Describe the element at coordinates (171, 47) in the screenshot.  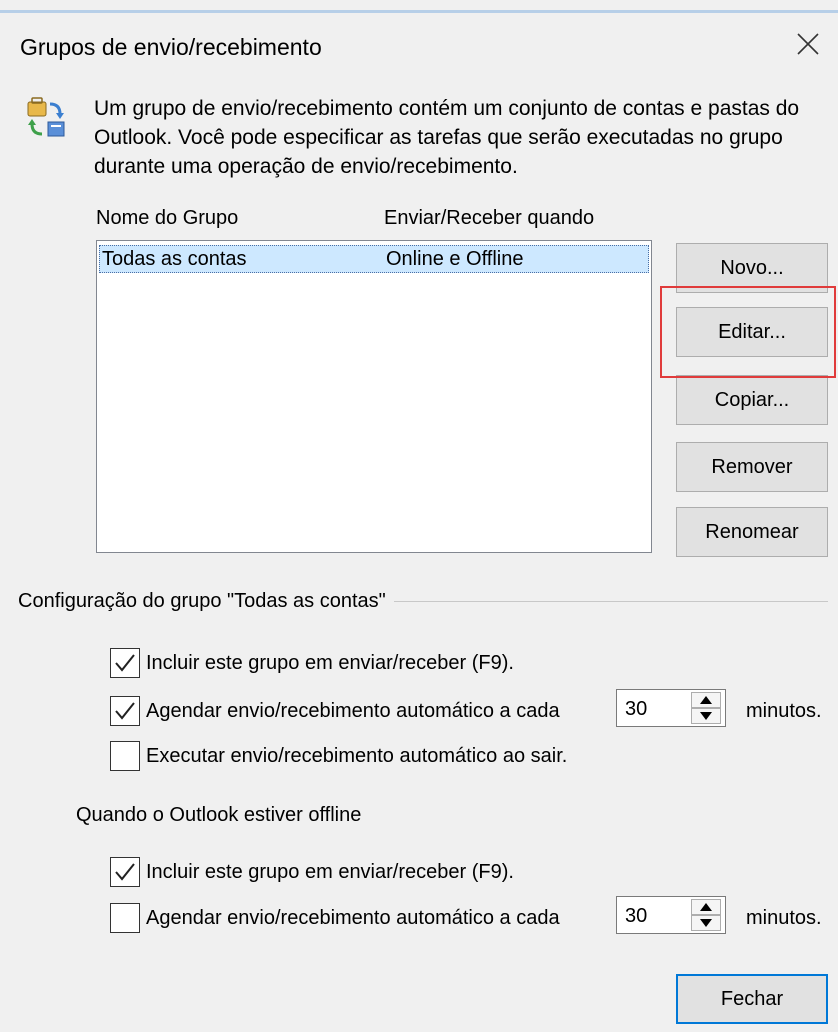
I see `dialog-title: Grupos de envio/recebimento` at that location.